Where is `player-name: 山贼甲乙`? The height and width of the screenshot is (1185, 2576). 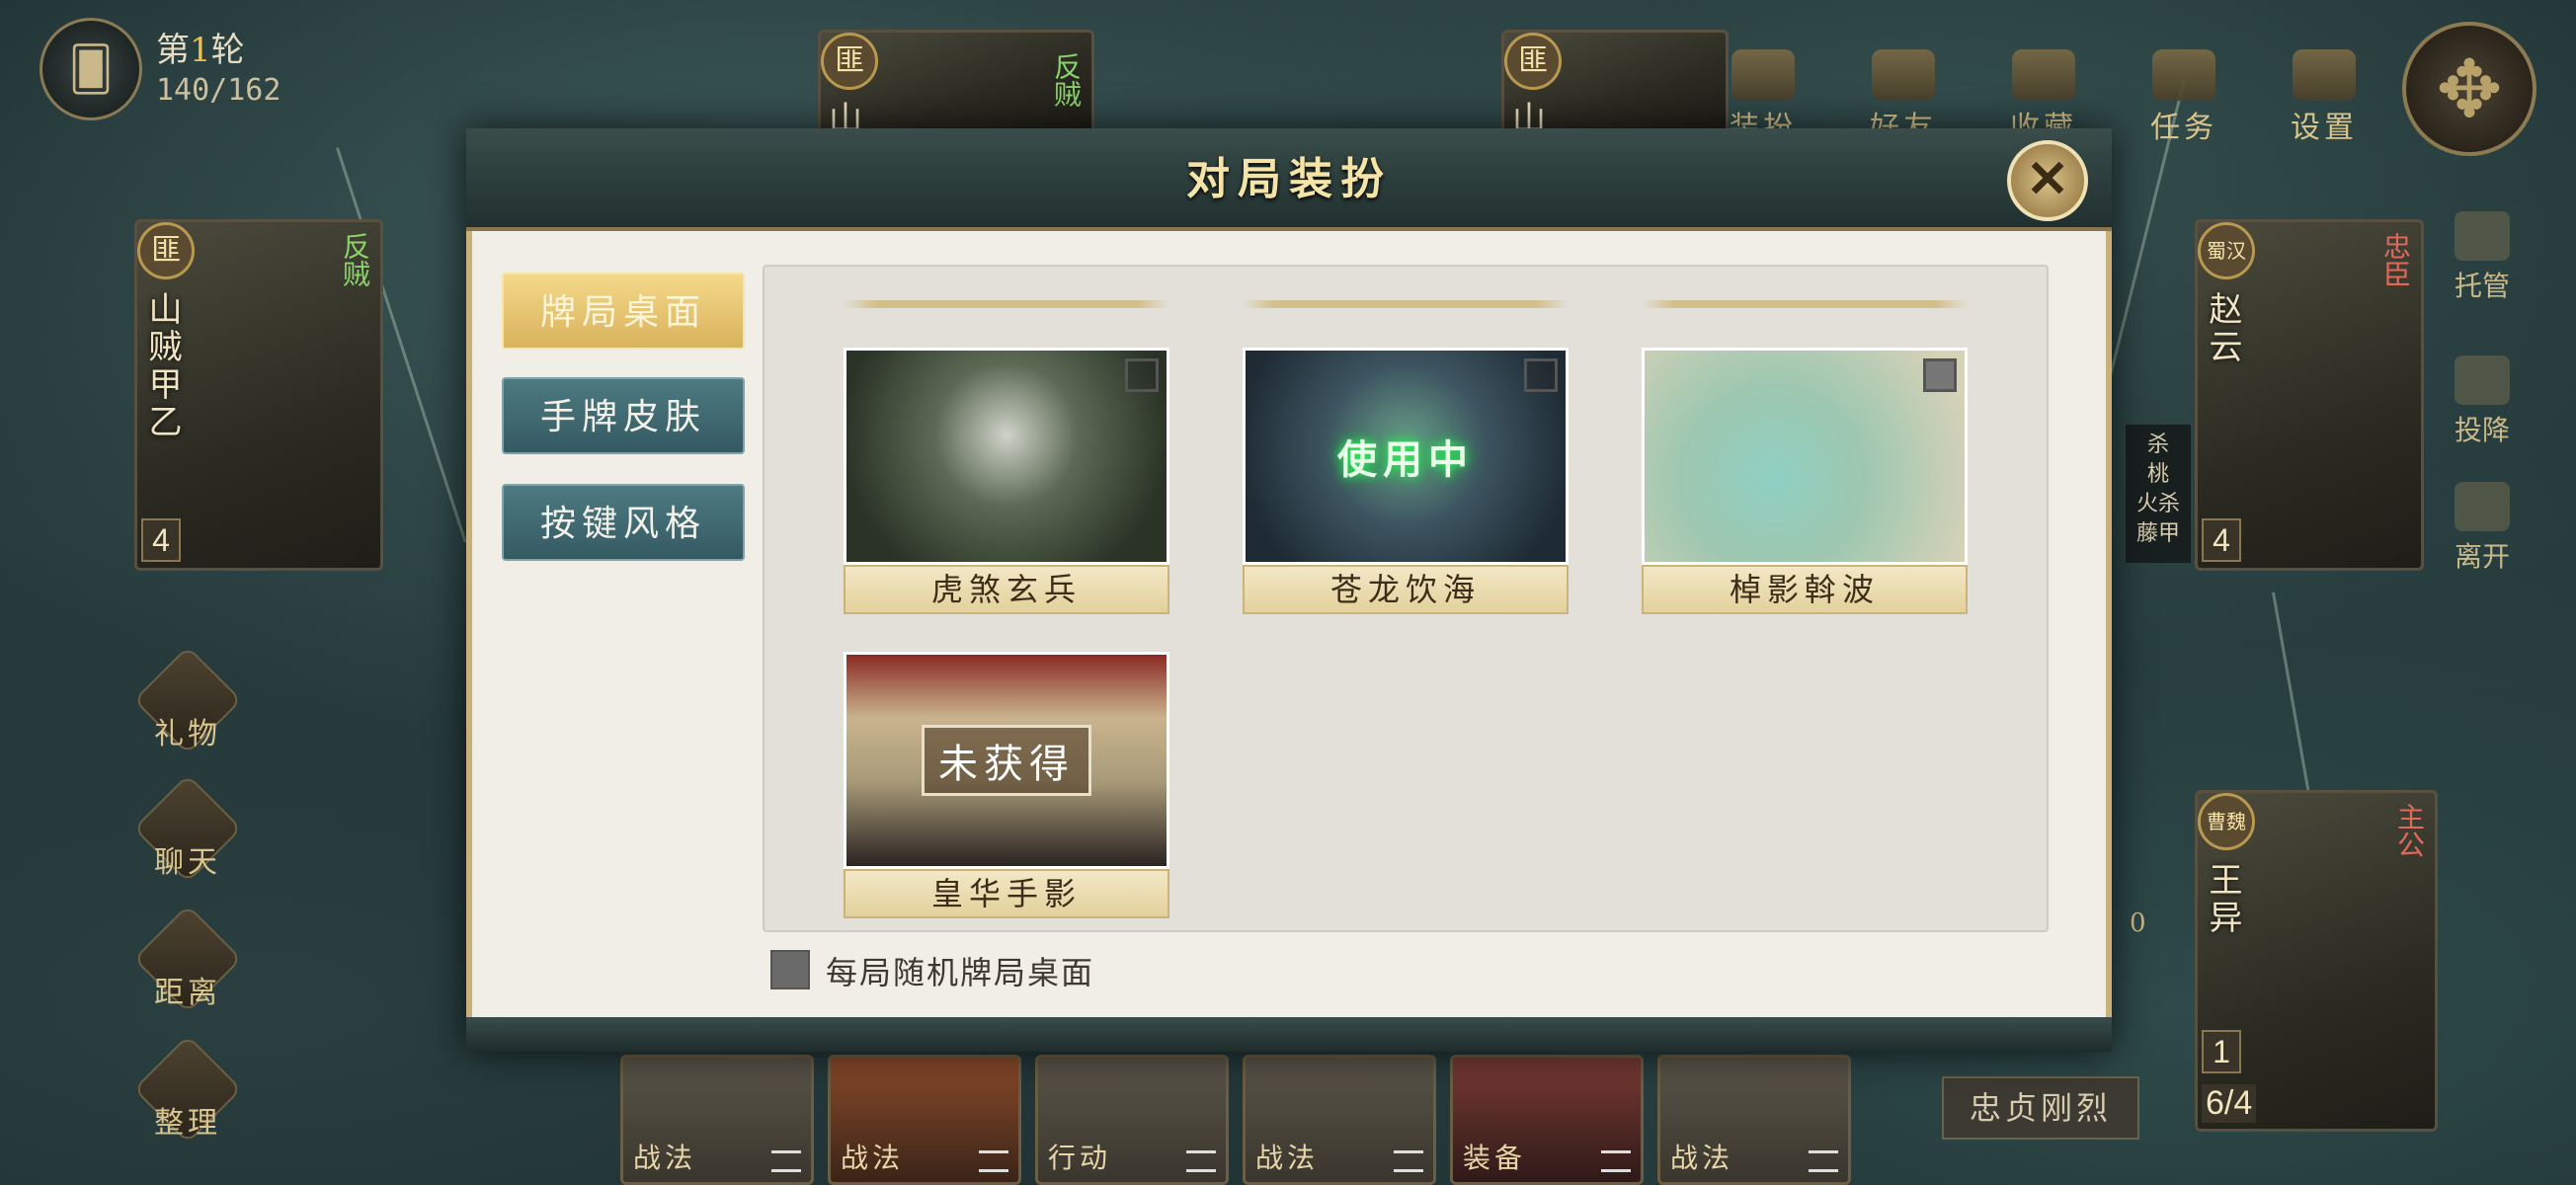 player-name: 山贼甲乙 is located at coordinates (162, 366).